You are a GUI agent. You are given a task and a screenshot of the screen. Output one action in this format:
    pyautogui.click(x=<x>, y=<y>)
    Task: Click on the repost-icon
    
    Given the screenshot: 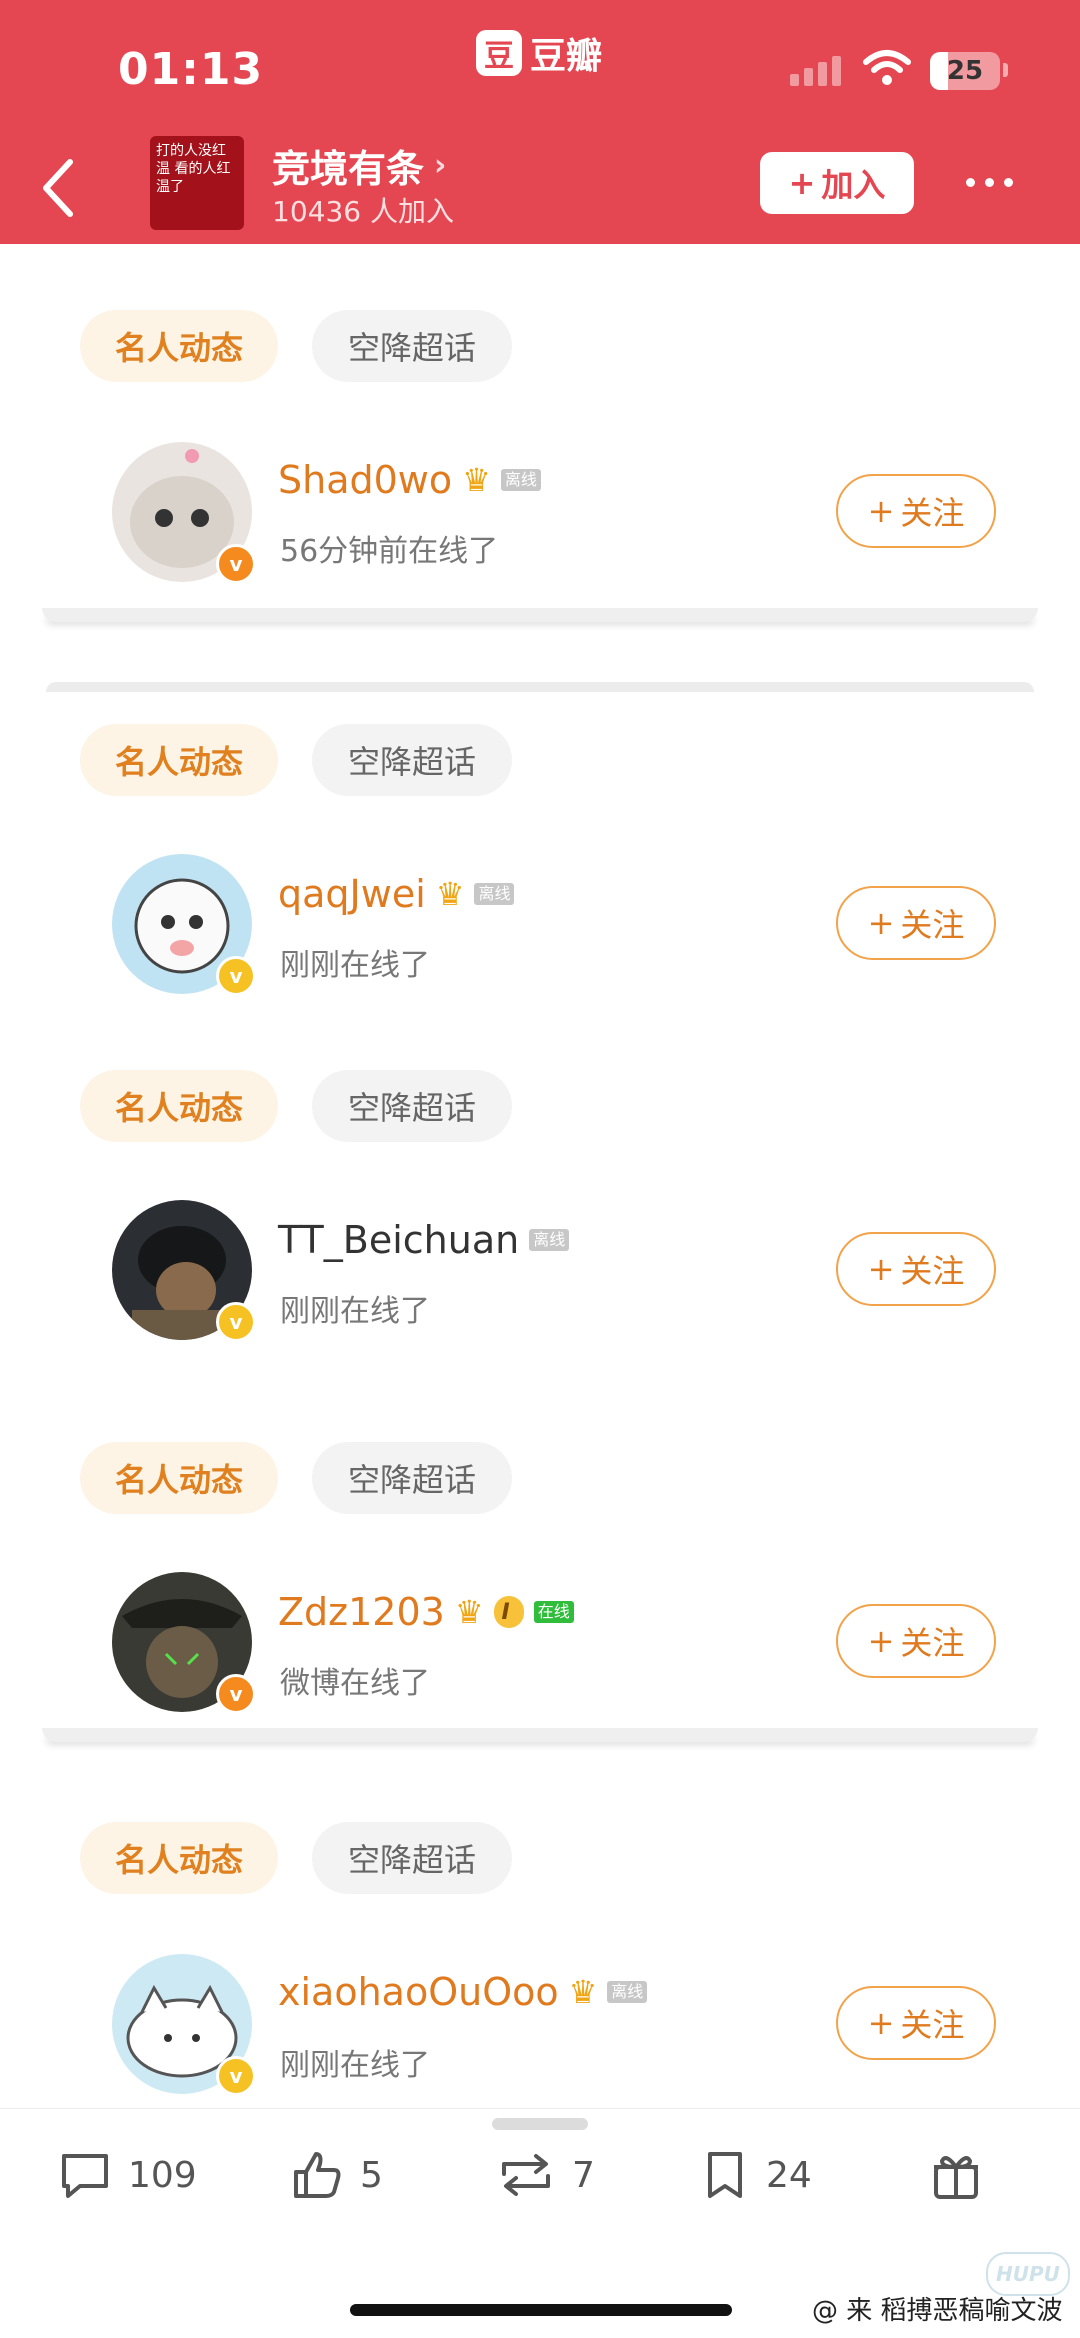 What is the action you would take?
    pyautogui.click(x=526, y=2175)
    